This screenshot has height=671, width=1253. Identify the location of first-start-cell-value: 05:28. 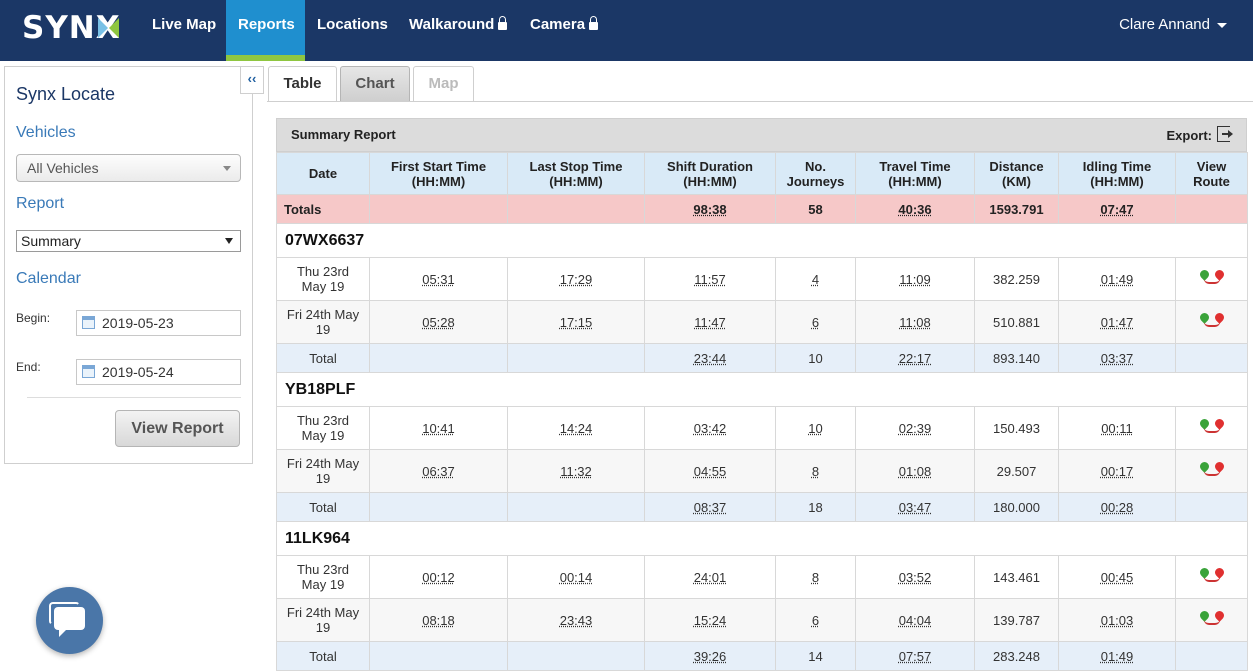
(438, 322).